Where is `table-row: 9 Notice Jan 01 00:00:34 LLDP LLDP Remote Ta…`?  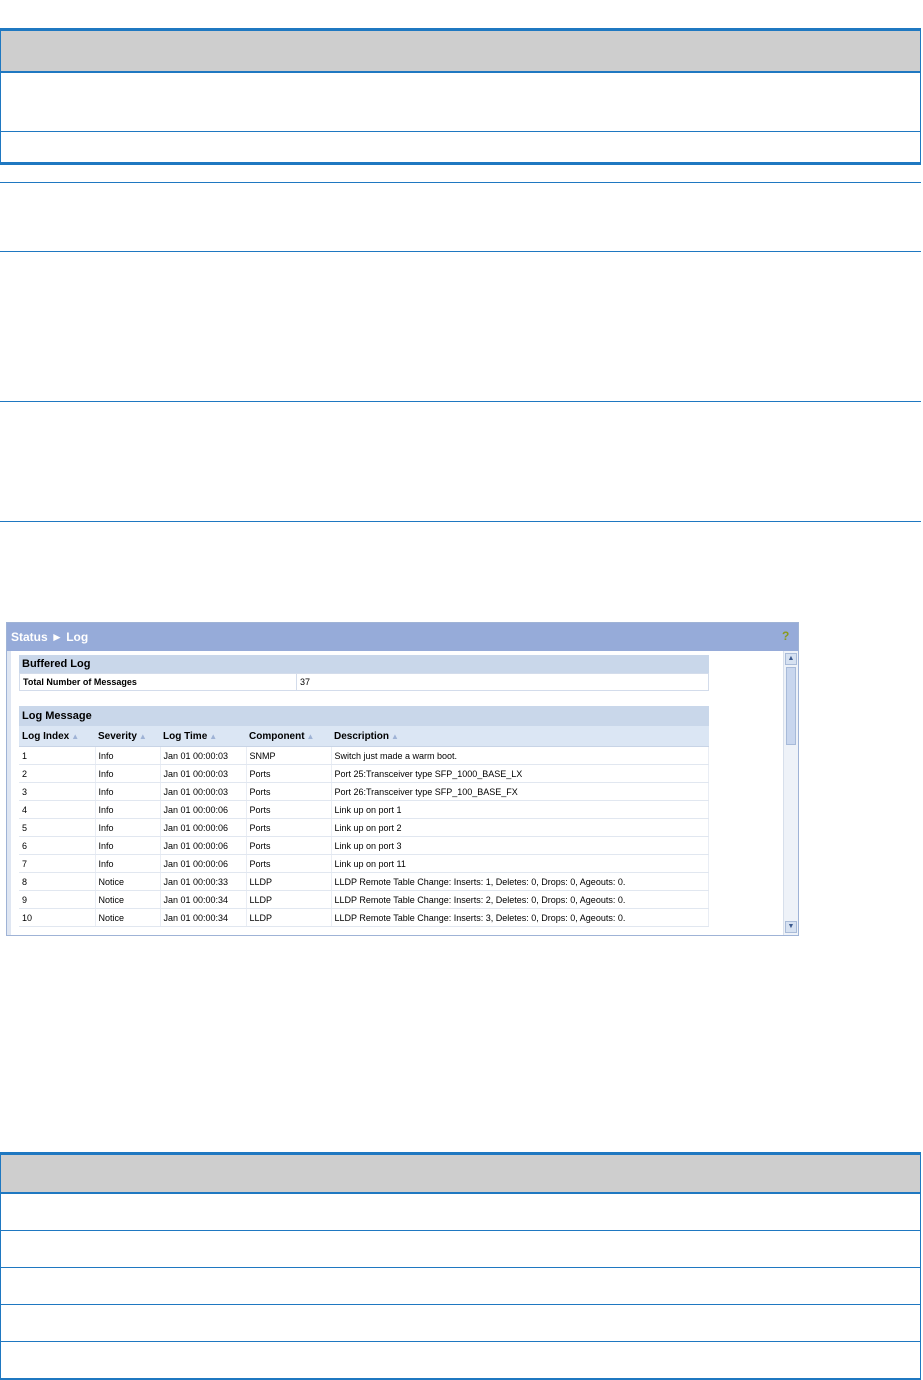
table-row: 9 Notice Jan 01 00:00:34 LLDP LLDP Remote Ta… is located at coordinates (364, 899).